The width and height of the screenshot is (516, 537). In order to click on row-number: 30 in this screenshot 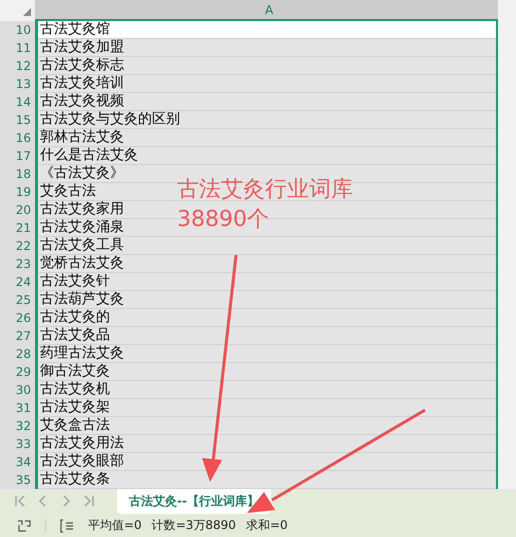, I will do `click(17, 390)`.